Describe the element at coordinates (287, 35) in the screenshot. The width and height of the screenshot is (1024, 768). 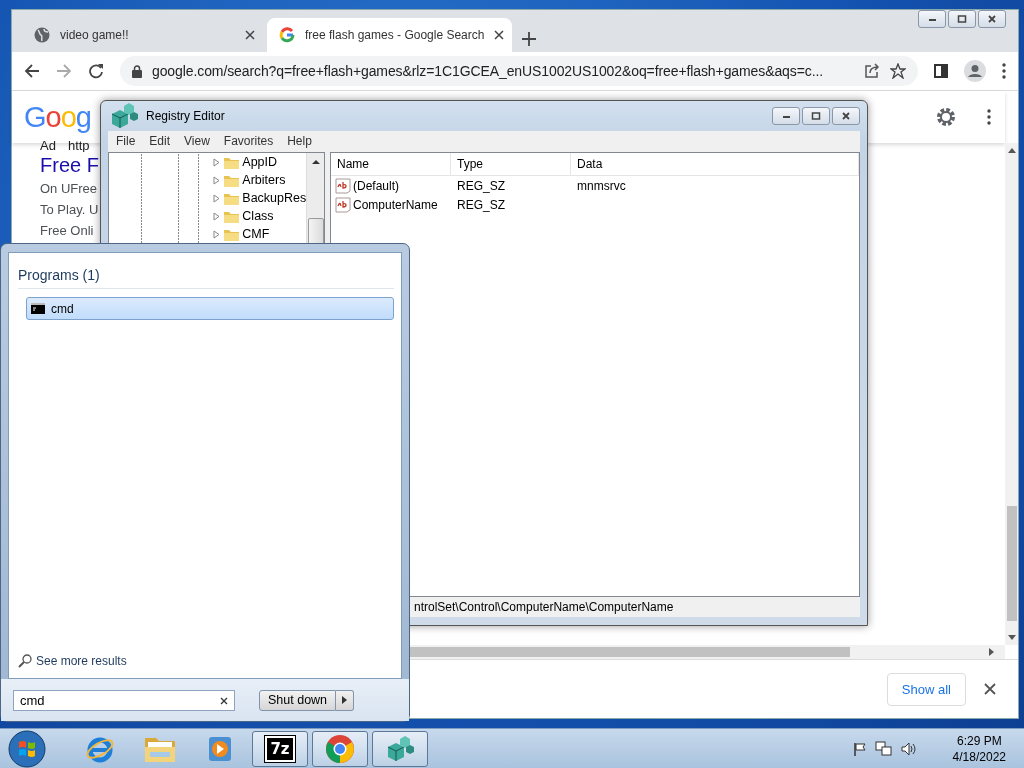
I see `google-icon` at that location.